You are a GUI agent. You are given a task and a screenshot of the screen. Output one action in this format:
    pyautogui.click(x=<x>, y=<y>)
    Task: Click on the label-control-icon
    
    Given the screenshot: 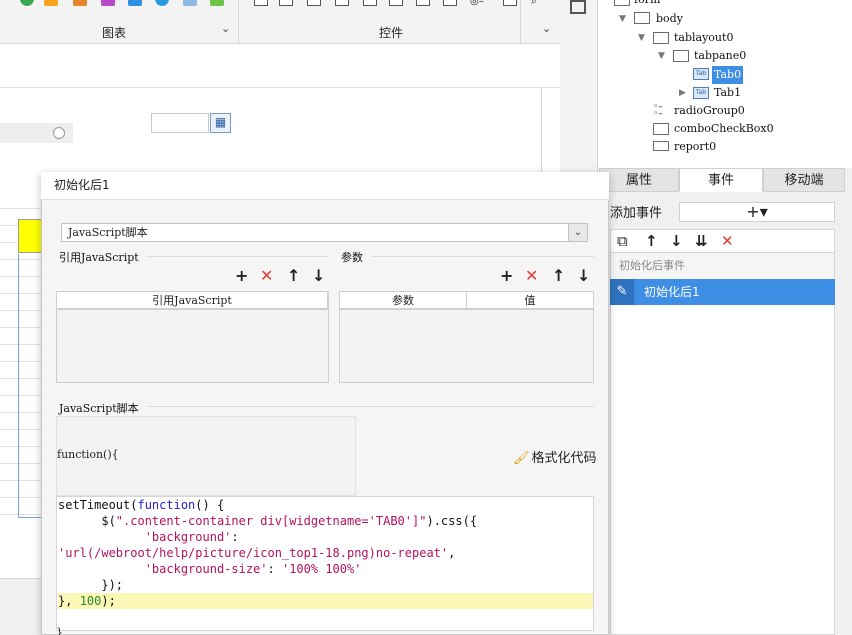 What is the action you would take?
    pyautogui.click(x=450, y=3)
    